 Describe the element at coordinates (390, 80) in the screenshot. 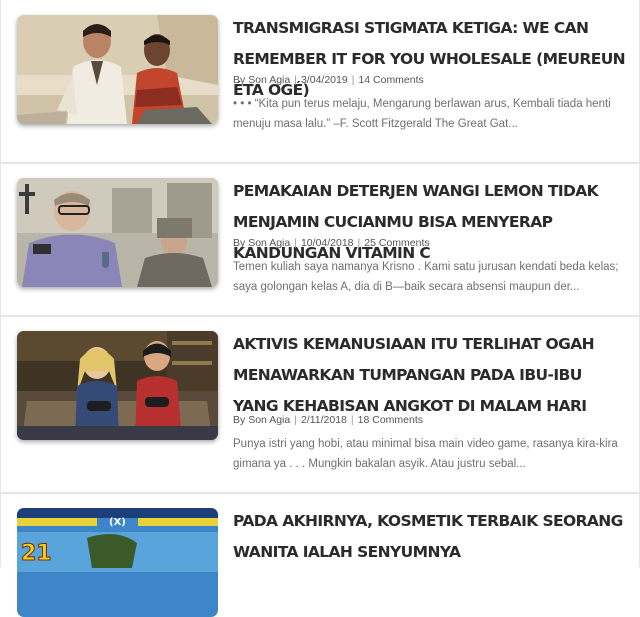

I see `comments-link: 14 Comments` at that location.